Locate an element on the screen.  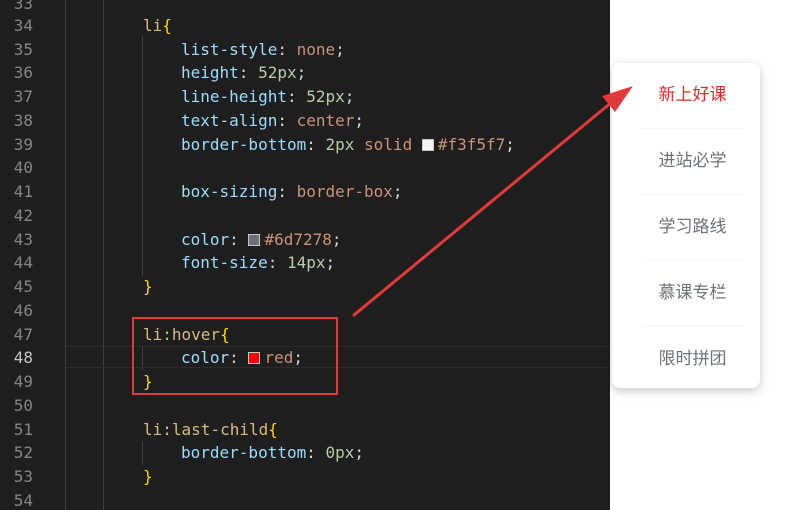
code-line-39: border-bottom: 2px solid #f3f5f7; is located at coordinates (348, 145).